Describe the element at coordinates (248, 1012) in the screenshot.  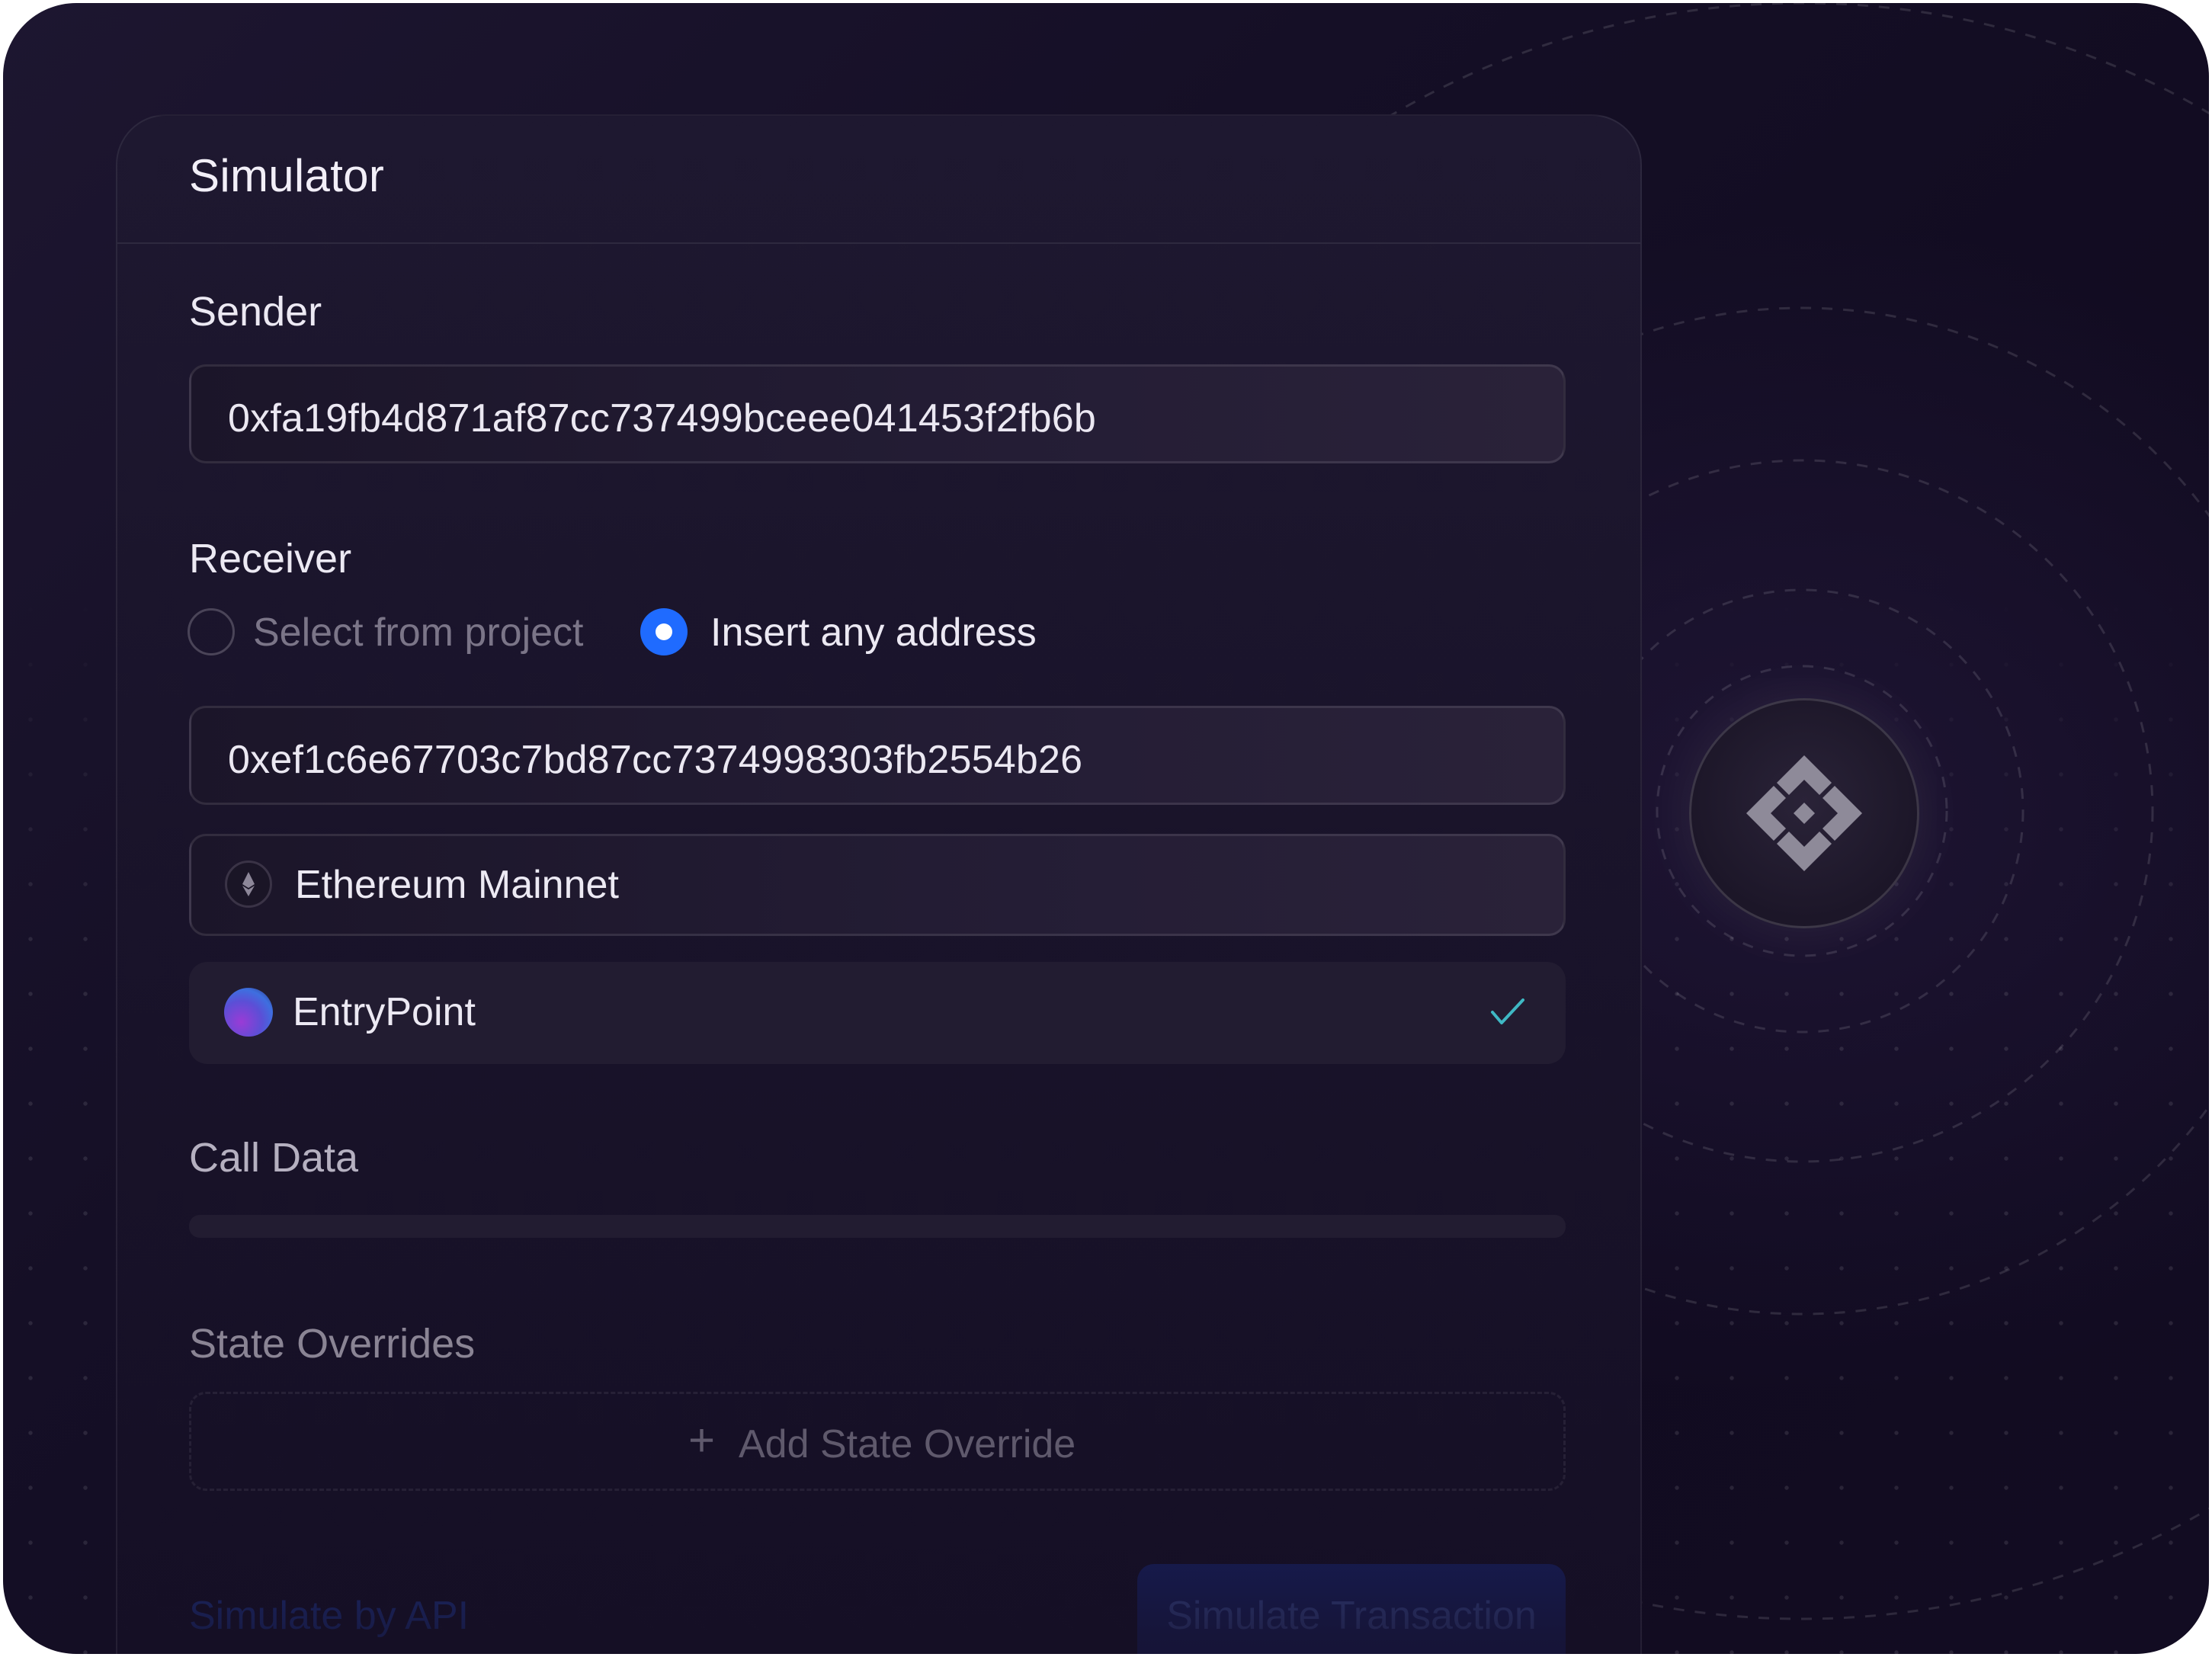
I see `contract-avatar-icon` at that location.